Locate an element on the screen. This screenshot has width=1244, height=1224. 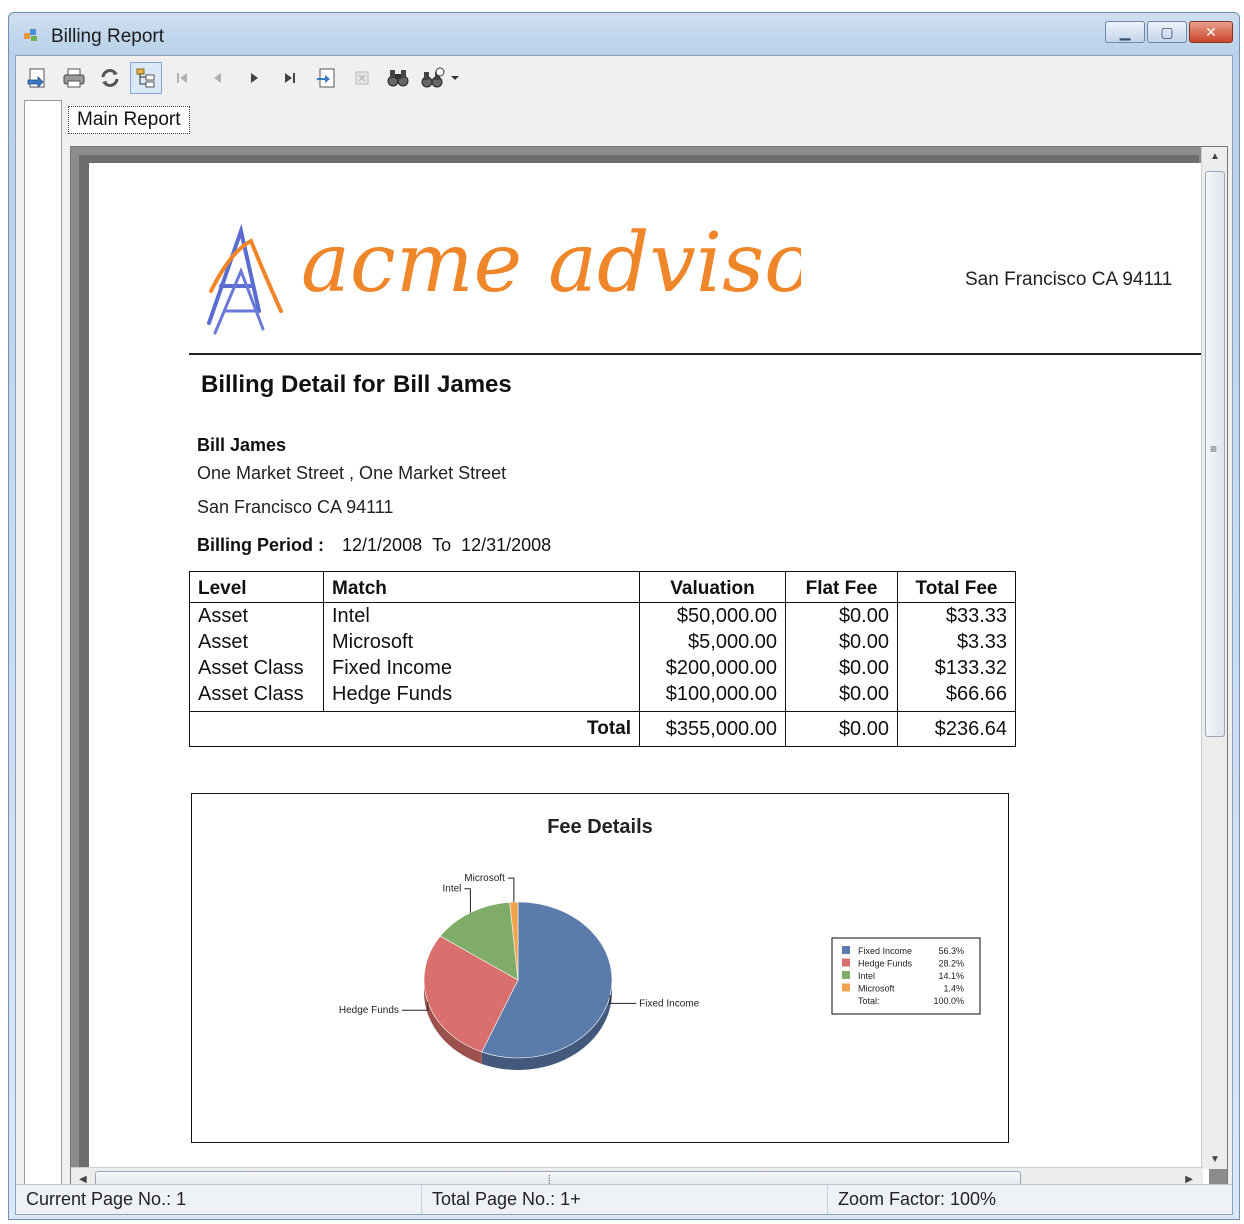
cell-level: Asset is located at coordinates (256, 642).